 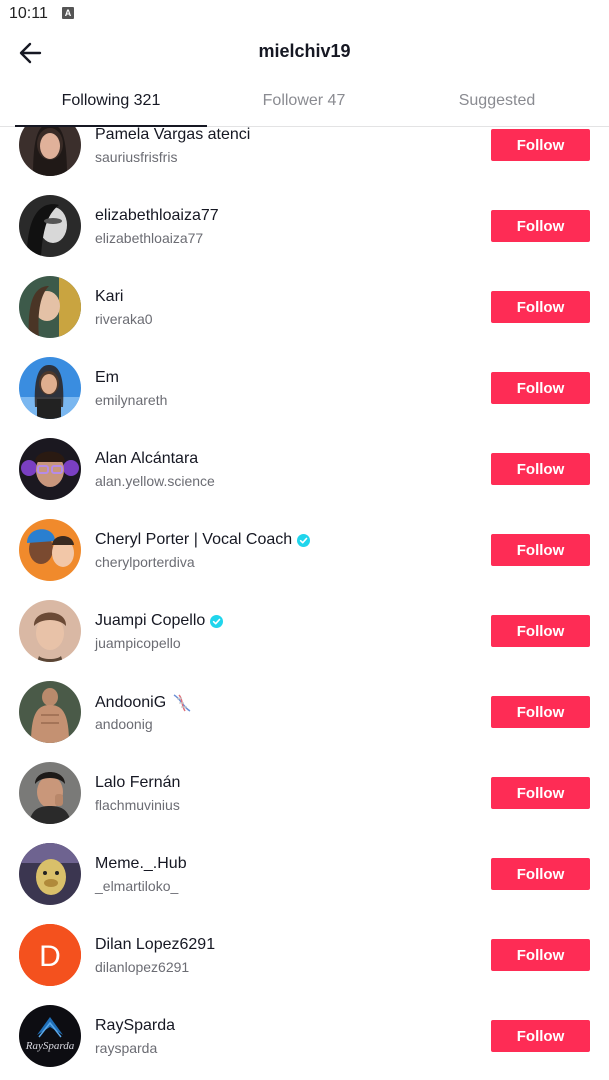 I want to click on user-name: elizabethloaiza77, so click(x=157, y=216).